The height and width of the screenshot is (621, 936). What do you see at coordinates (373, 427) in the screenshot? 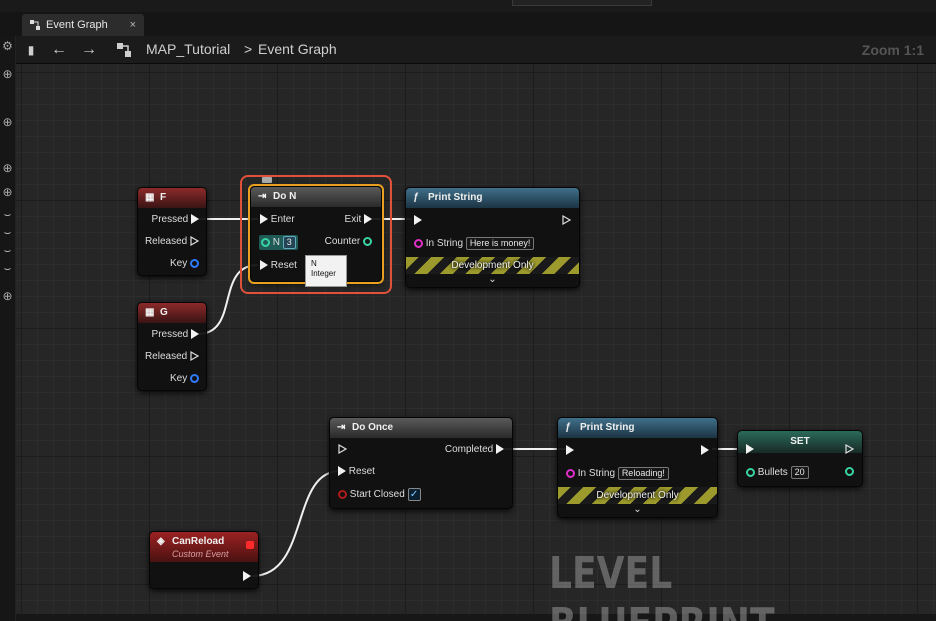
I see `node-title: Do Once` at bounding box center [373, 427].